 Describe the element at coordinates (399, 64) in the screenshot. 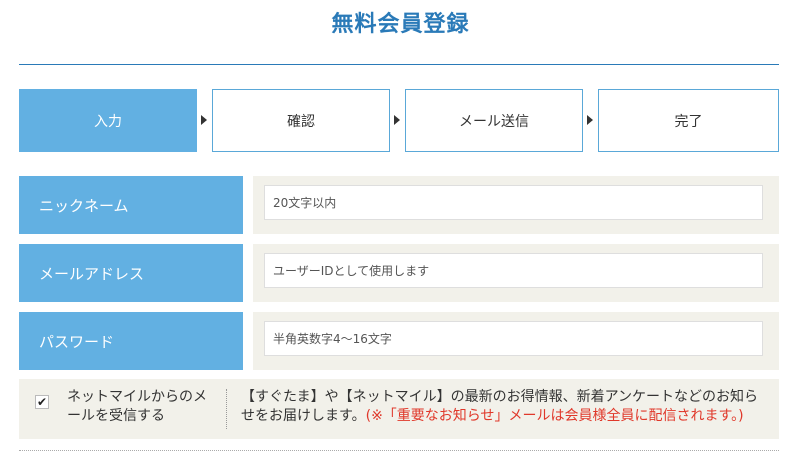

I see `title-divider` at that location.